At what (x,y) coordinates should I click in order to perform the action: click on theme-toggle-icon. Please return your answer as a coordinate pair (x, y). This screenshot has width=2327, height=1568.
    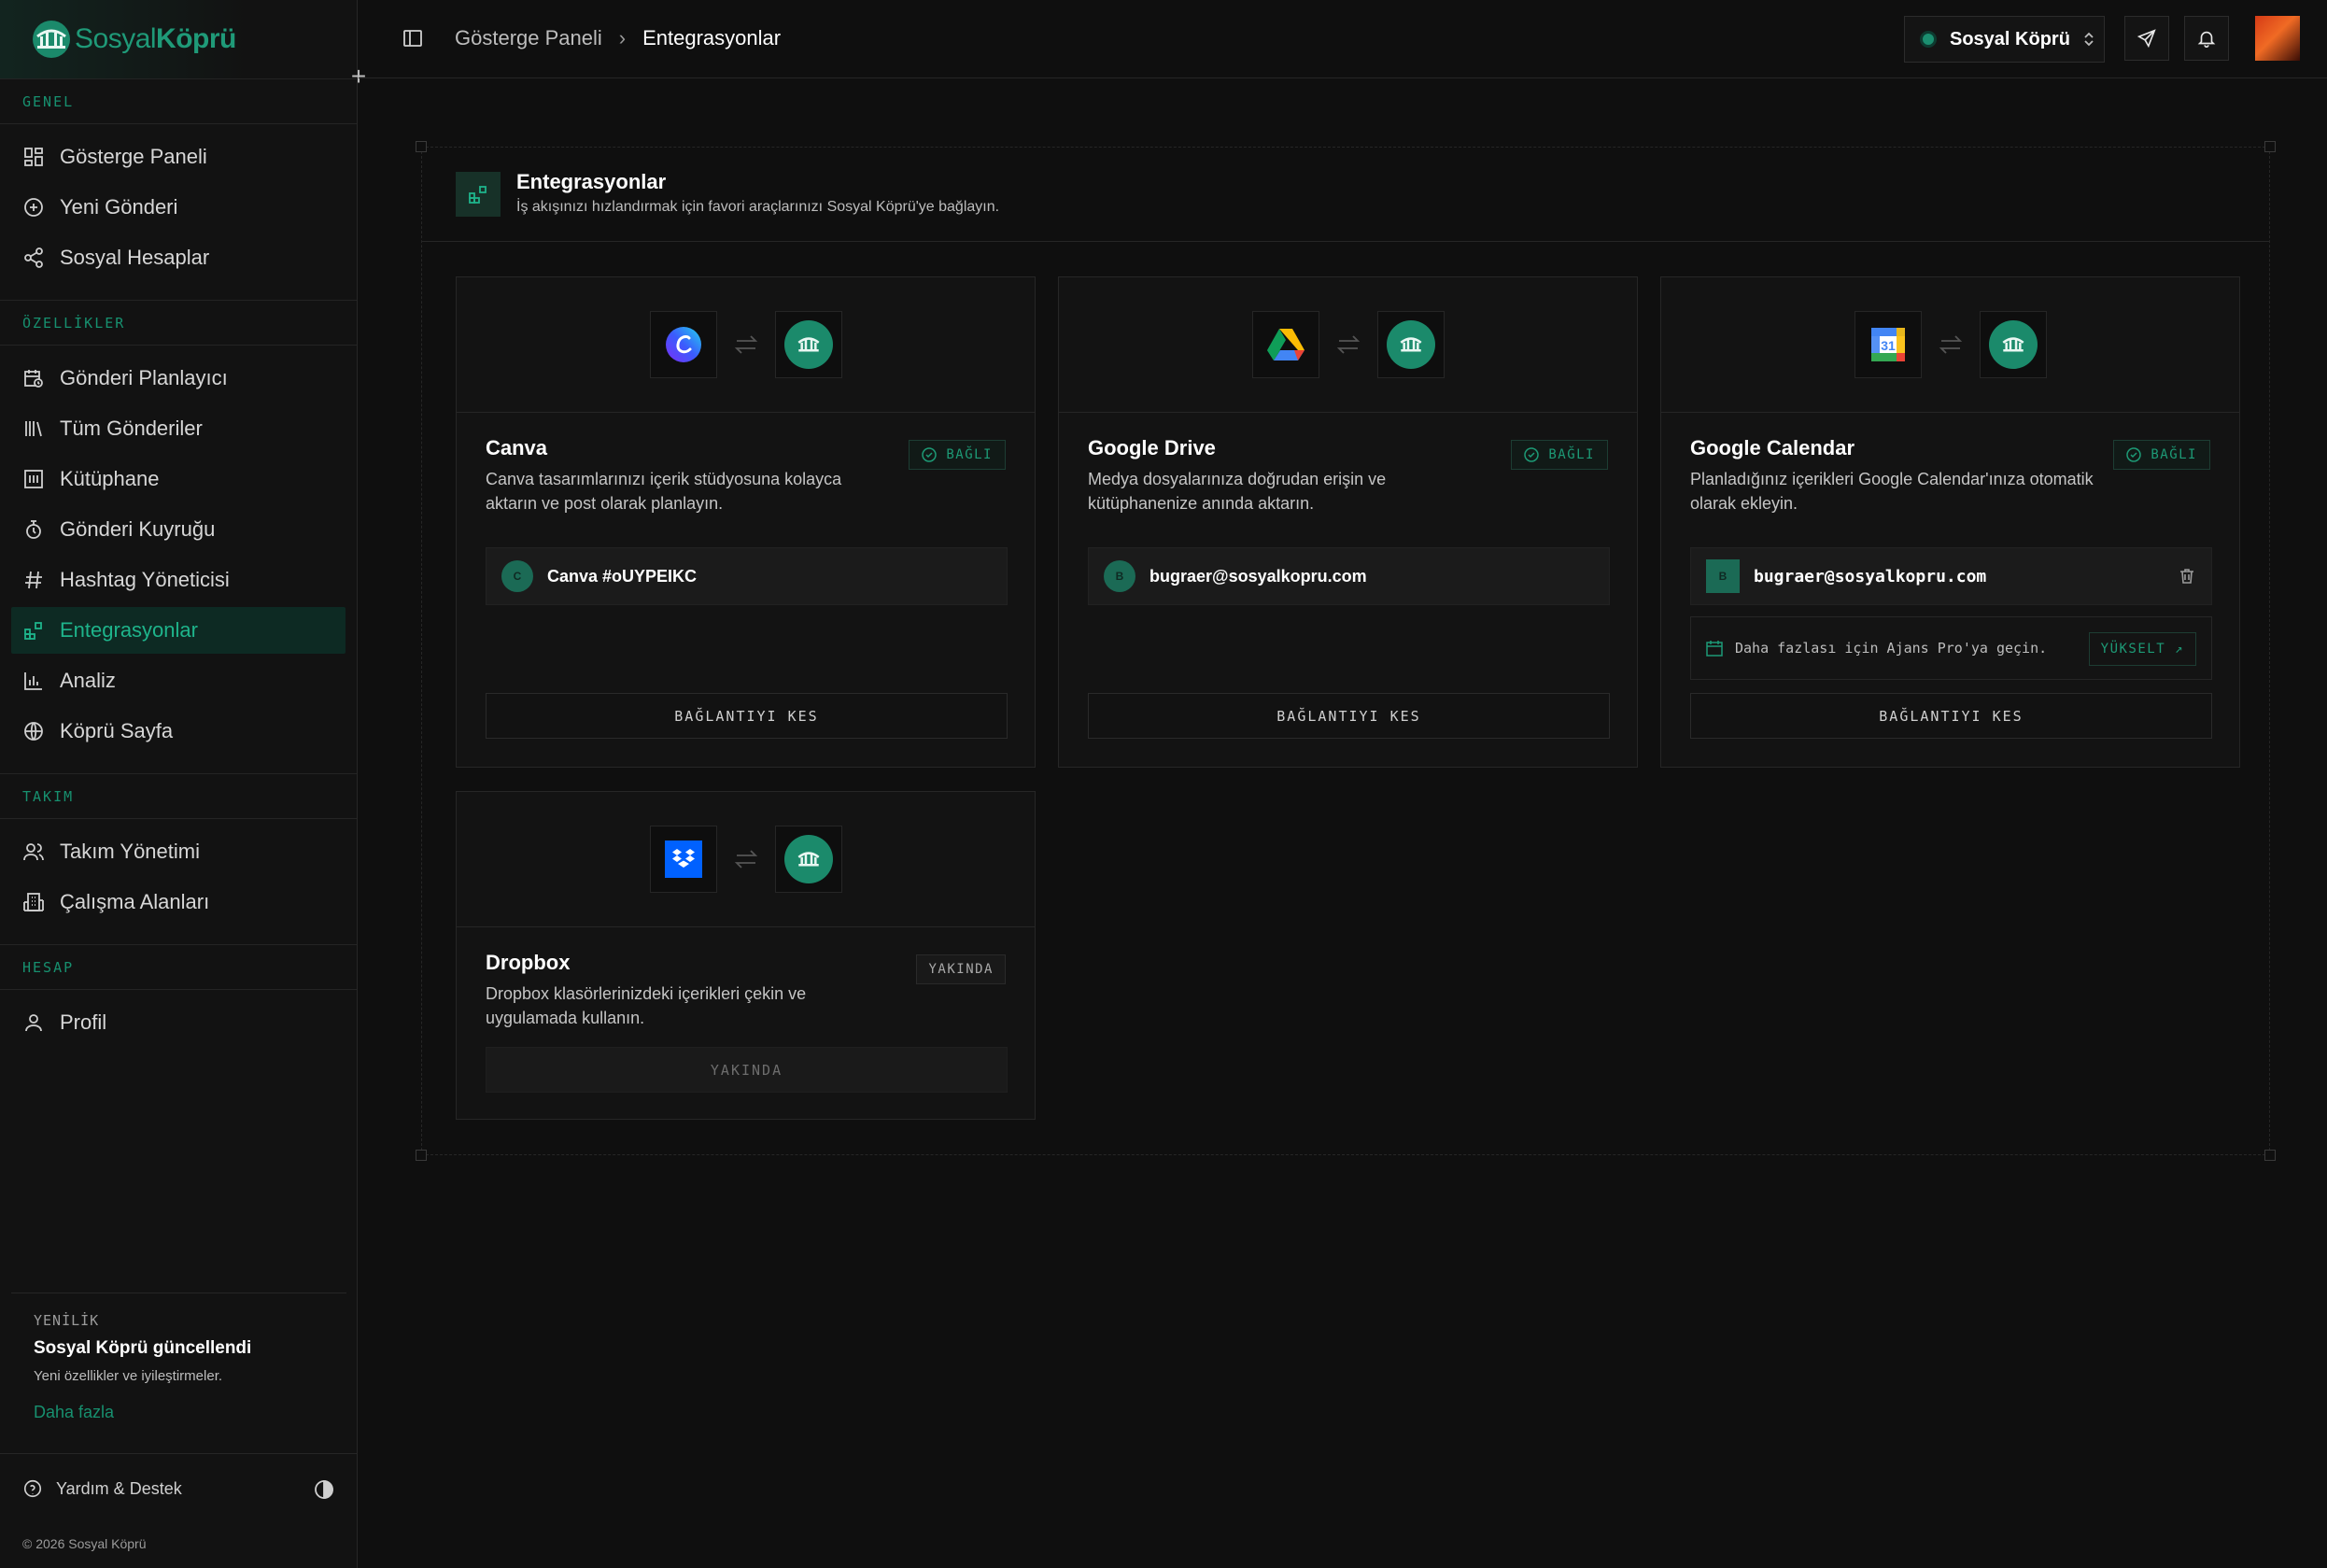
    Looking at the image, I should click on (324, 1489).